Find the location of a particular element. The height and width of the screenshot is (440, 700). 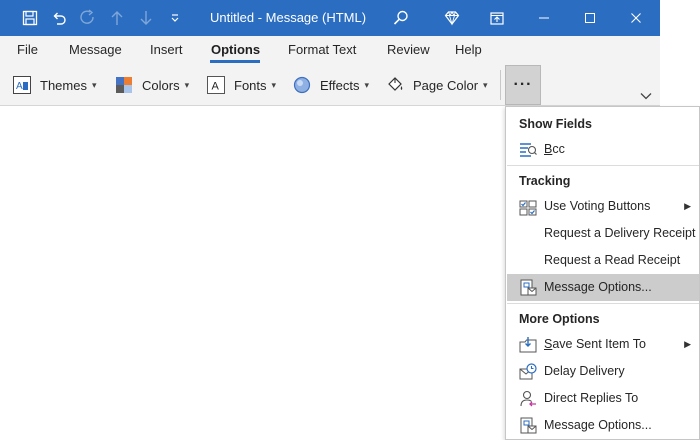

undo-icon is located at coordinates (59, 18).